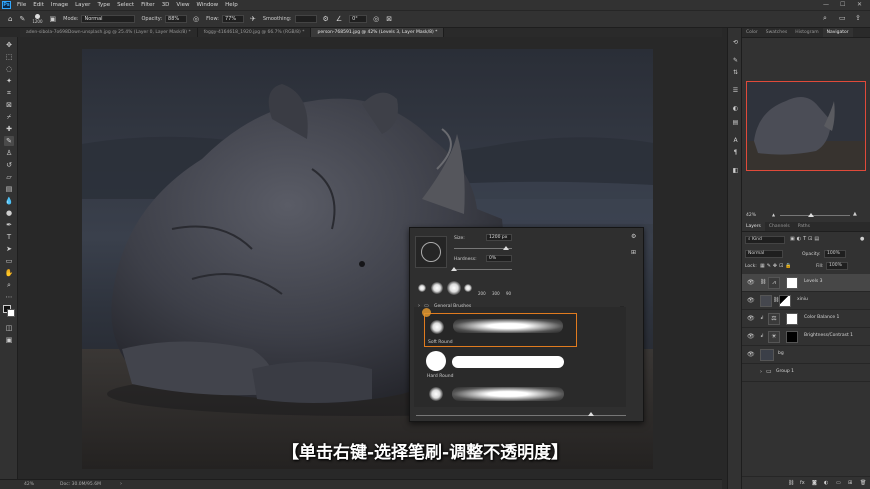  What do you see at coordinates (506, 248) in the screenshot?
I see `size-slider-thumb` at bounding box center [506, 248].